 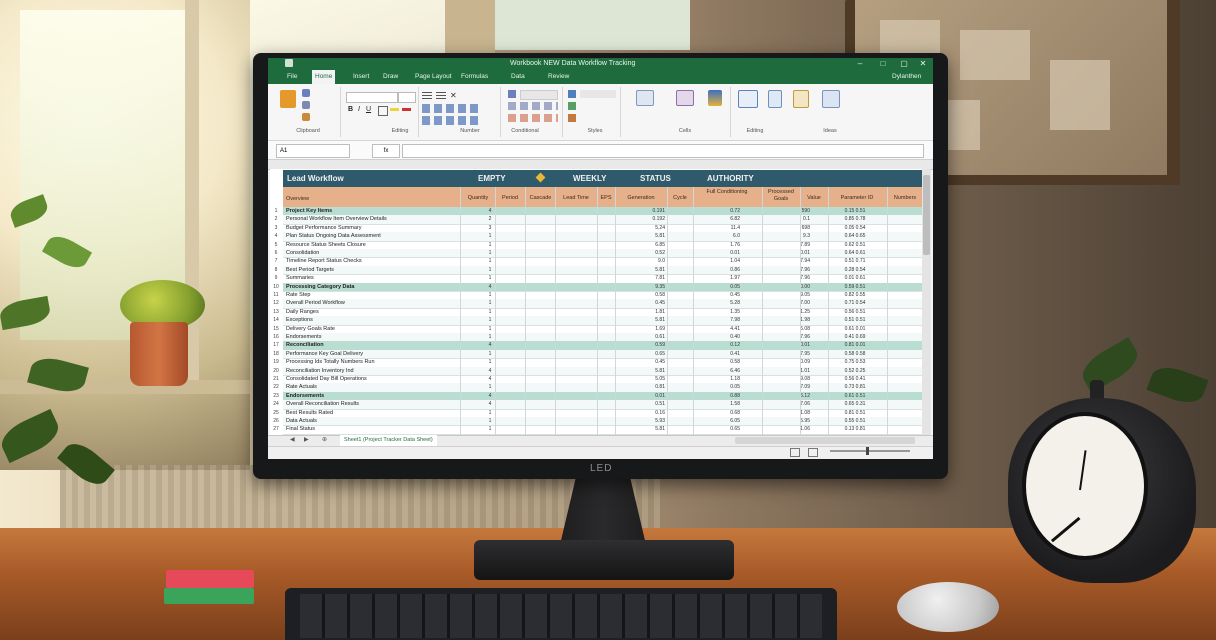 I want to click on cell-parameter-id: 0.13 0.81, so click(x=855, y=429).